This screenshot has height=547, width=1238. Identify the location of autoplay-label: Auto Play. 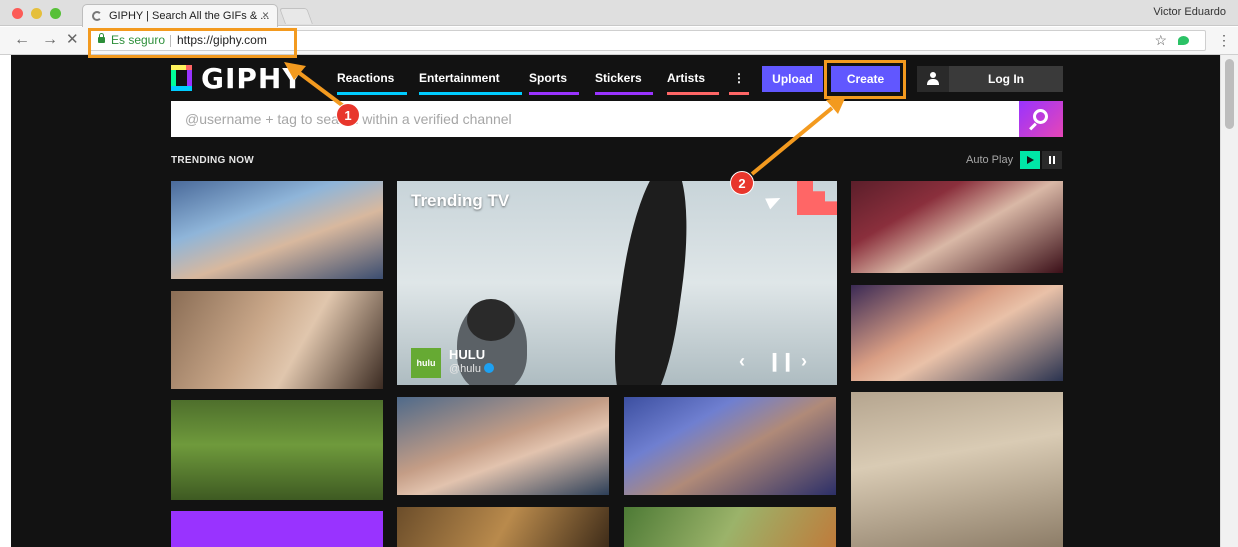
(990, 160).